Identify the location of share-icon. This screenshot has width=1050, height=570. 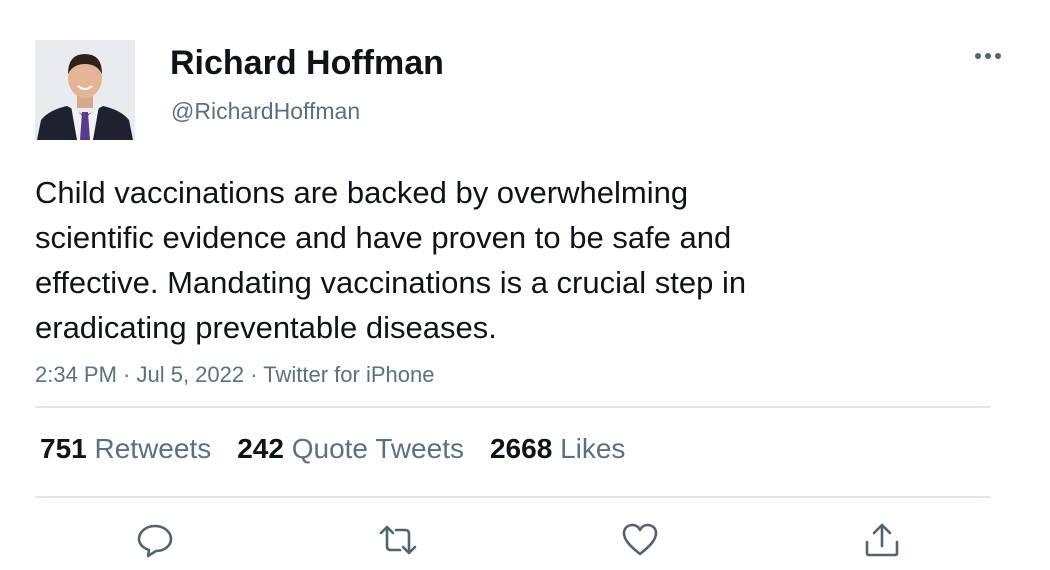
(882, 540).